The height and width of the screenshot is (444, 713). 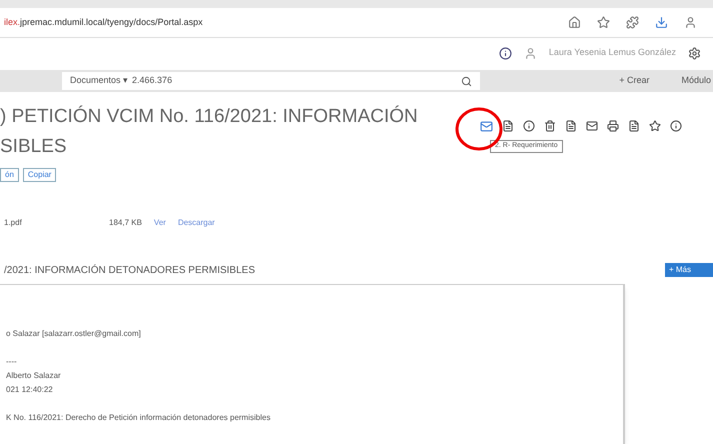 What do you see at coordinates (603, 22) in the screenshot?
I see `star-icon` at bounding box center [603, 22].